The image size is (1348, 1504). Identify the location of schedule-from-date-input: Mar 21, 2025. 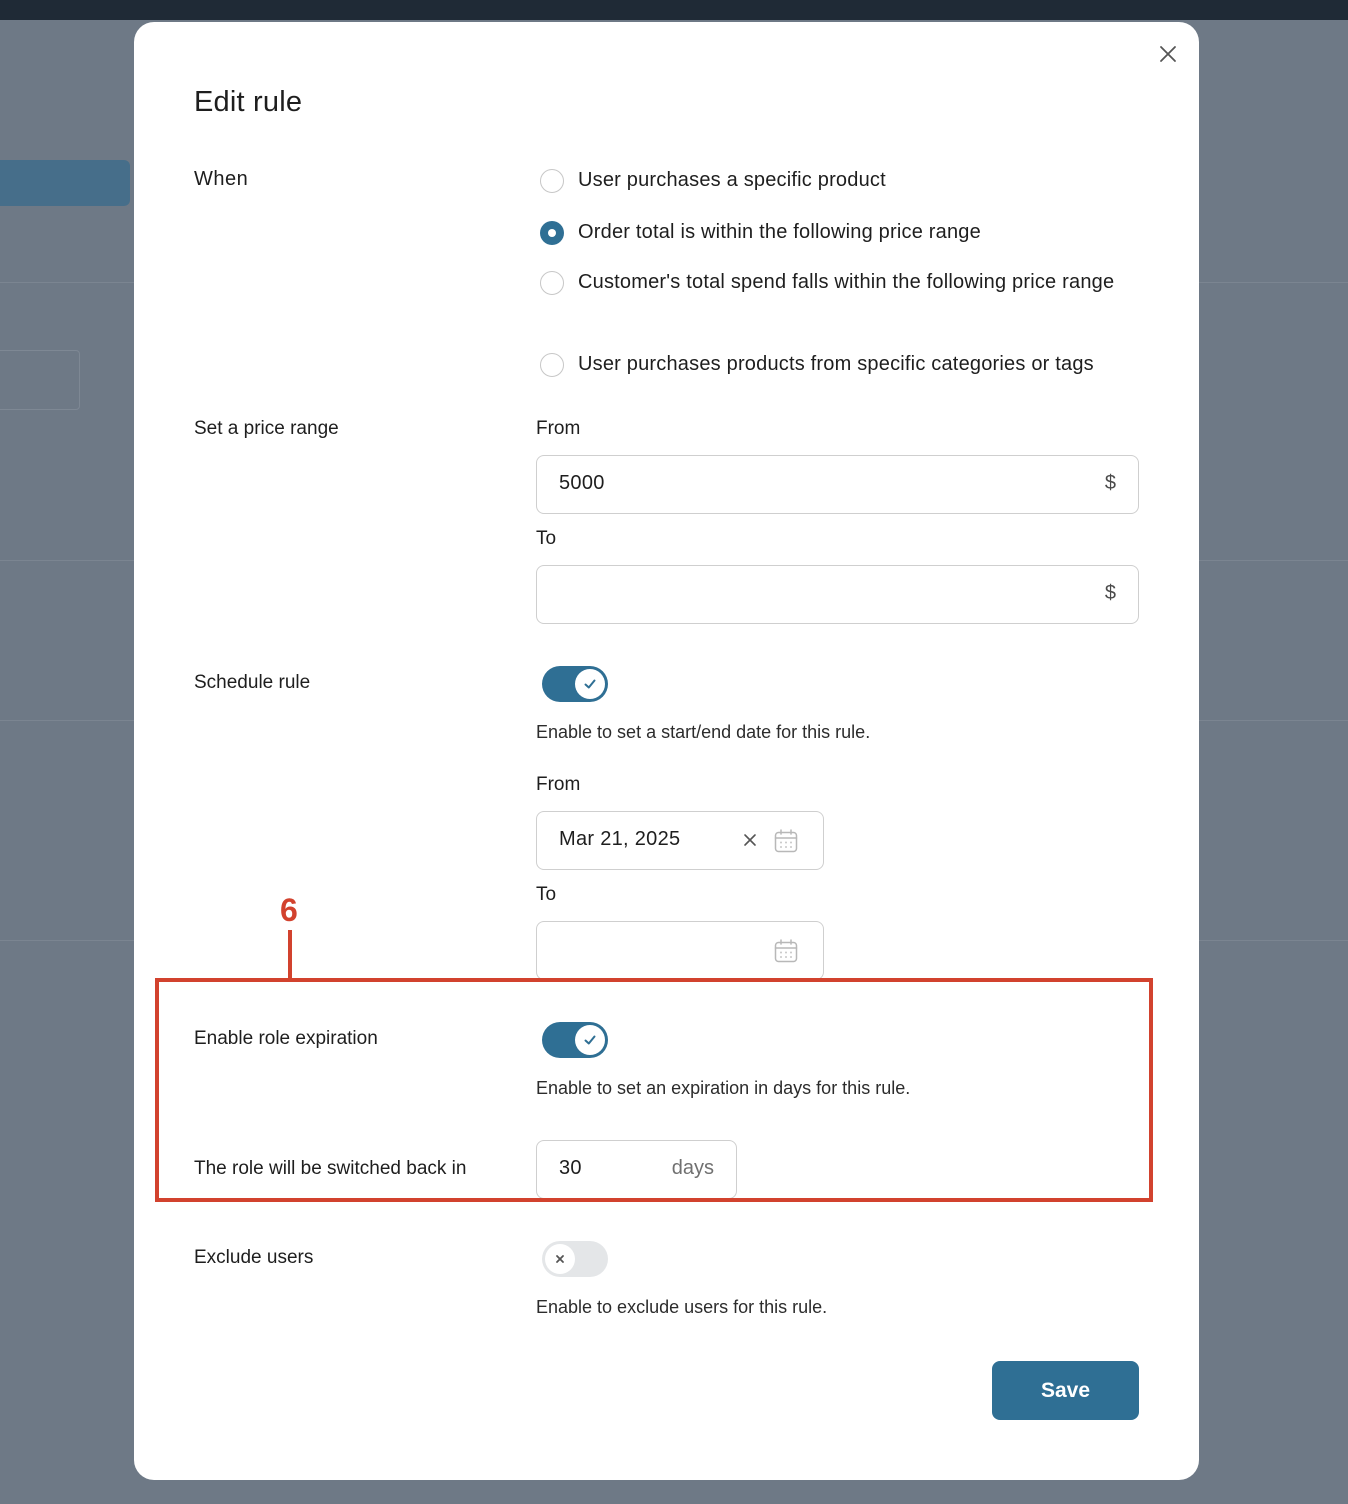
(680, 840).